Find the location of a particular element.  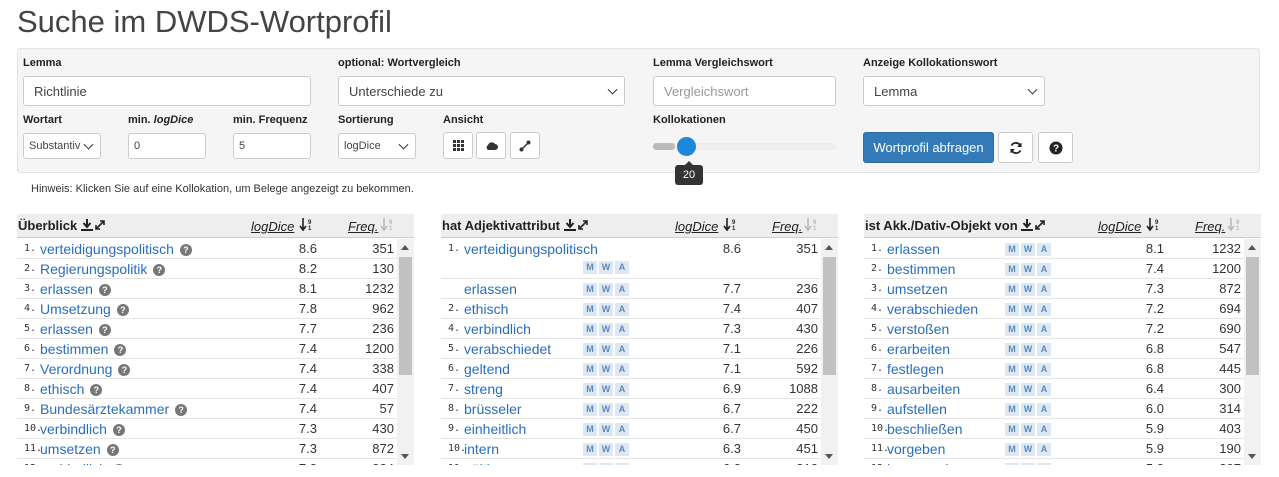

scroll-up-arrow-icon is located at coordinates (1252, 247).